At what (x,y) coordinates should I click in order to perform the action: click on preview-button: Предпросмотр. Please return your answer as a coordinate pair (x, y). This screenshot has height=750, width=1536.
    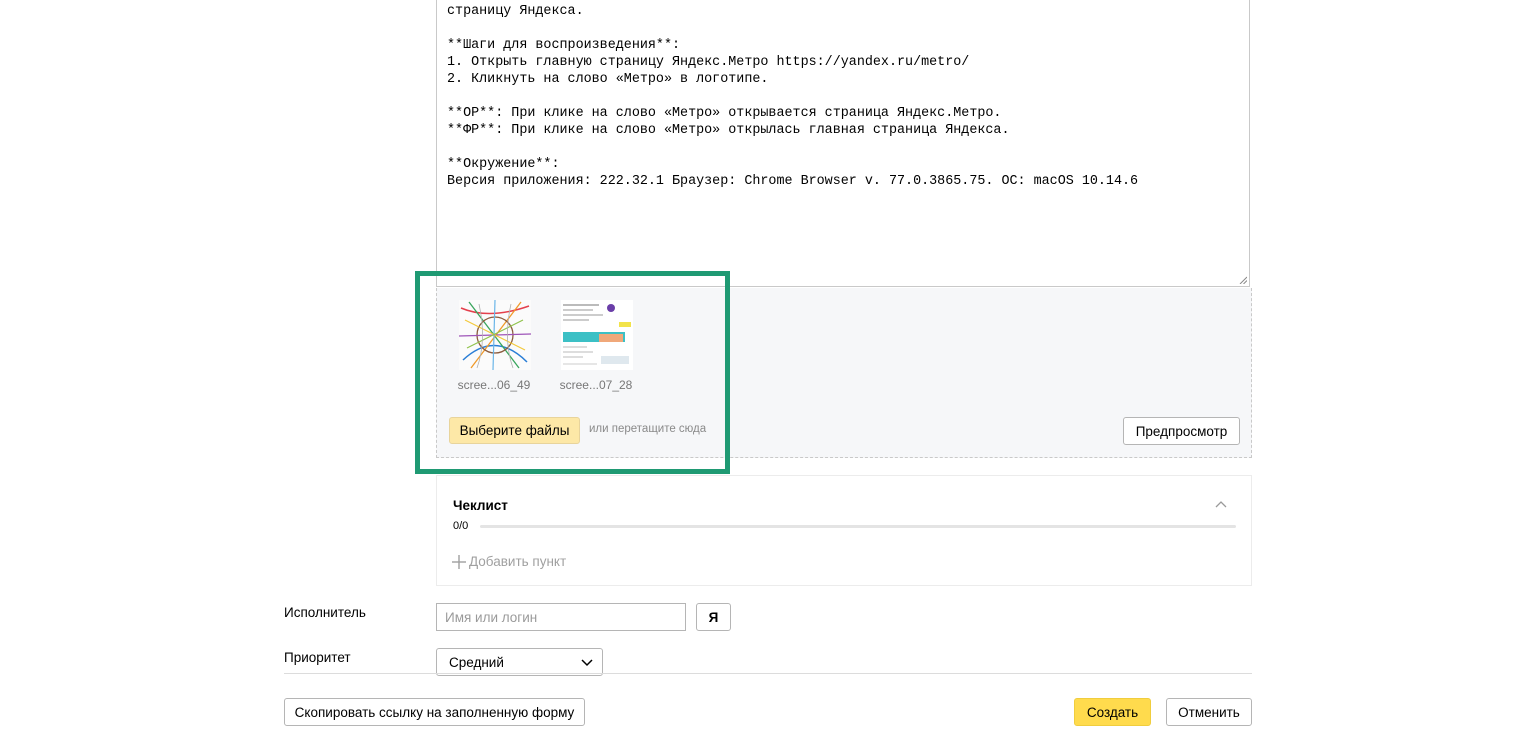
    Looking at the image, I should click on (1181, 431).